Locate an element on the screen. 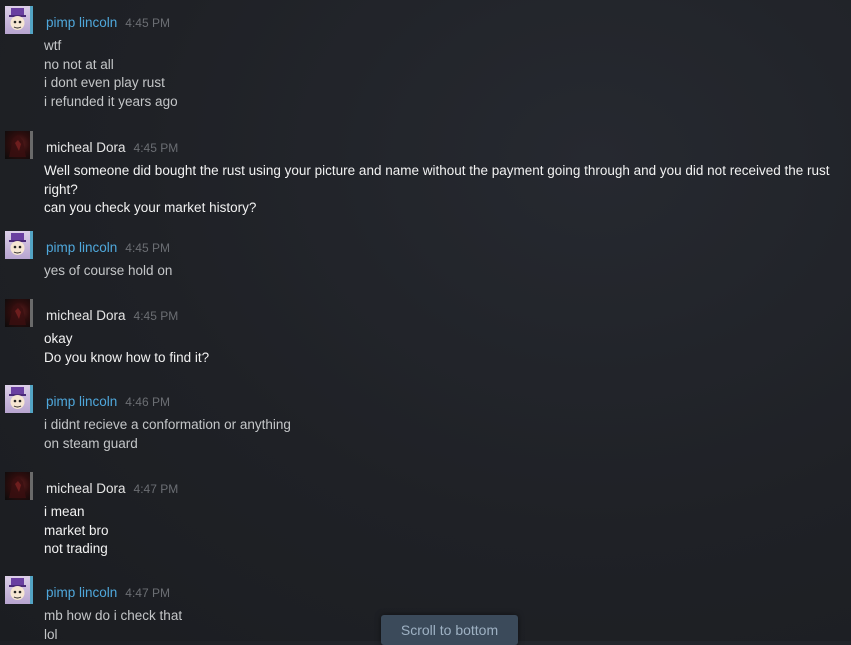  message-line: not trading is located at coordinates (76, 549).